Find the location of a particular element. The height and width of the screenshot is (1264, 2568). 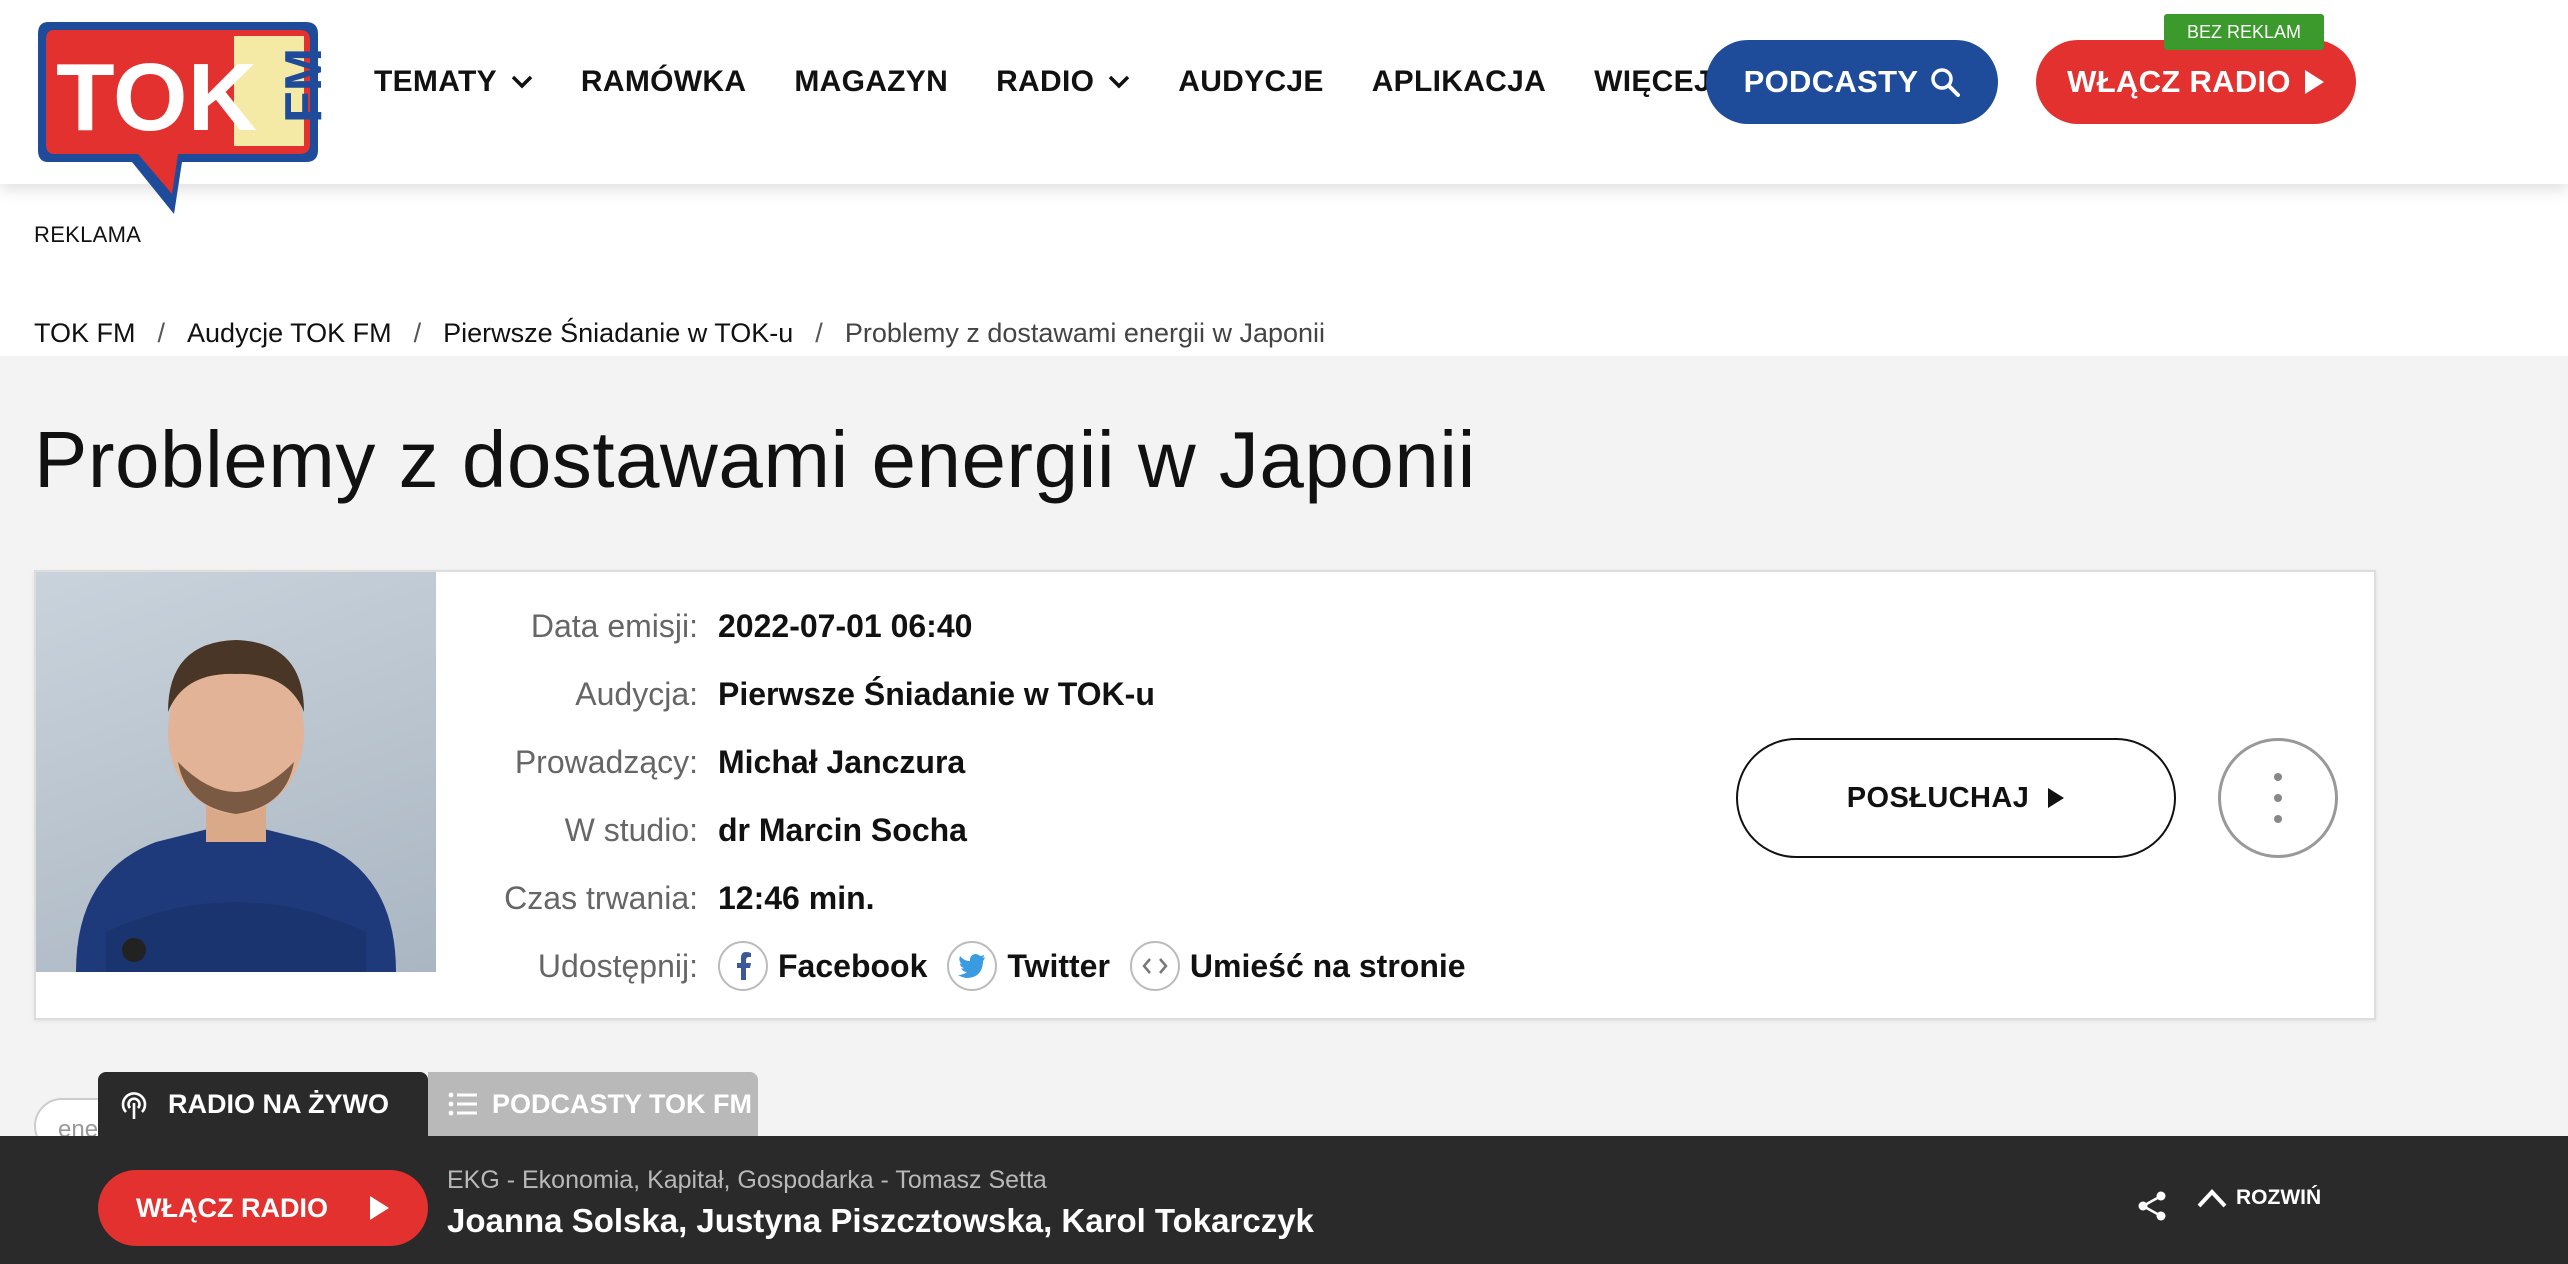

nav-item-label: APLIKACJA is located at coordinates (1459, 81).